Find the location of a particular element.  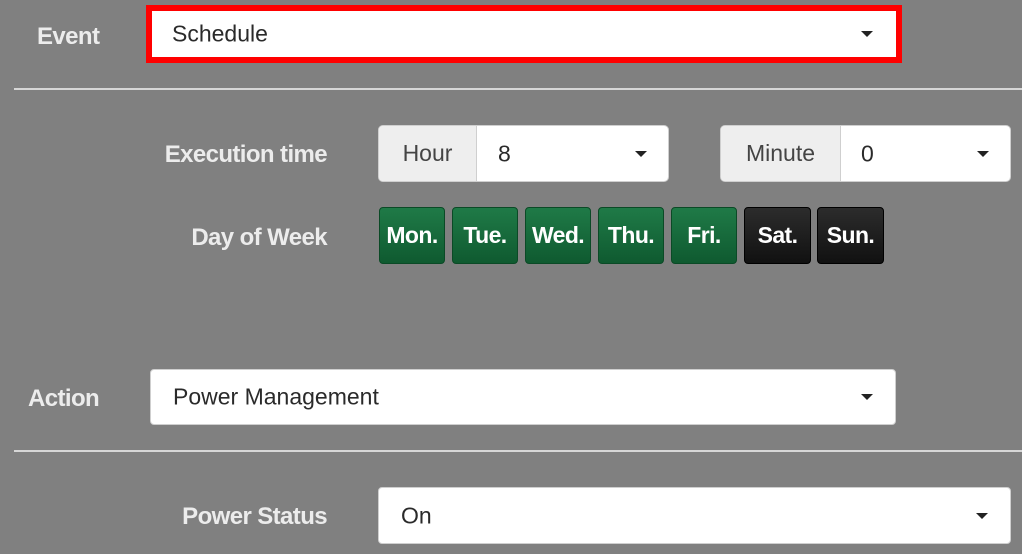

day-button-sat: Sat. is located at coordinates (777, 235).